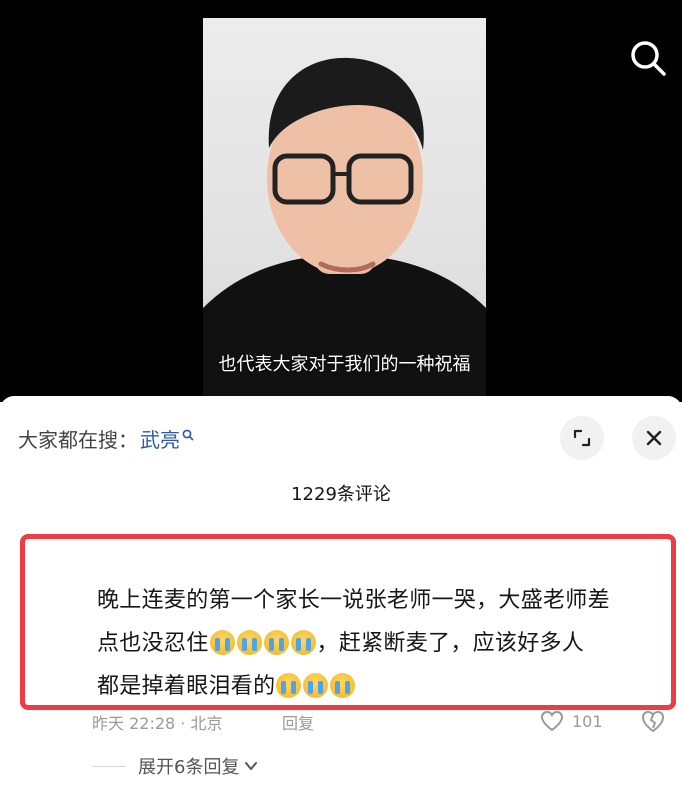 This screenshot has height=804, width=682. Describe the element at coordinates (450, 643) in the screenshot. I see `comment-line-2-end: ，赶紧断麦了，应该好多人` at that location.